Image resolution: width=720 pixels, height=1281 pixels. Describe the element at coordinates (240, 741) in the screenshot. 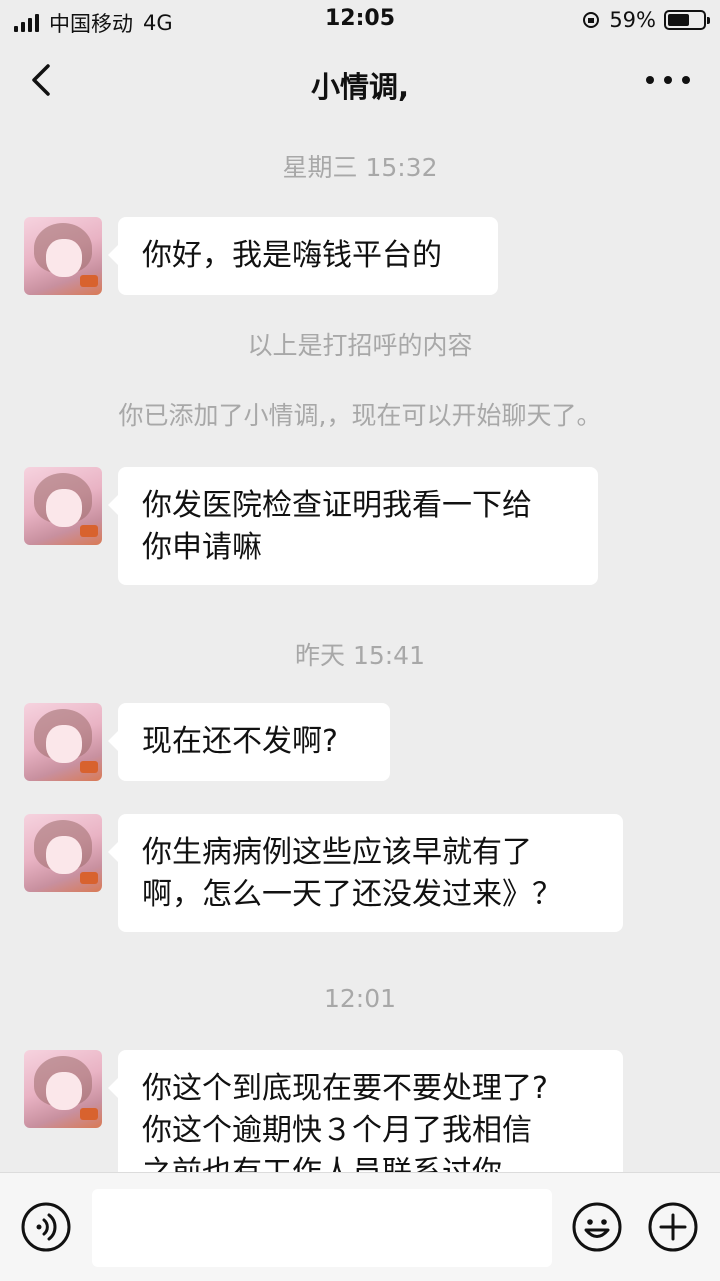

I see `message-text: 现在还不发啊?` at that location.